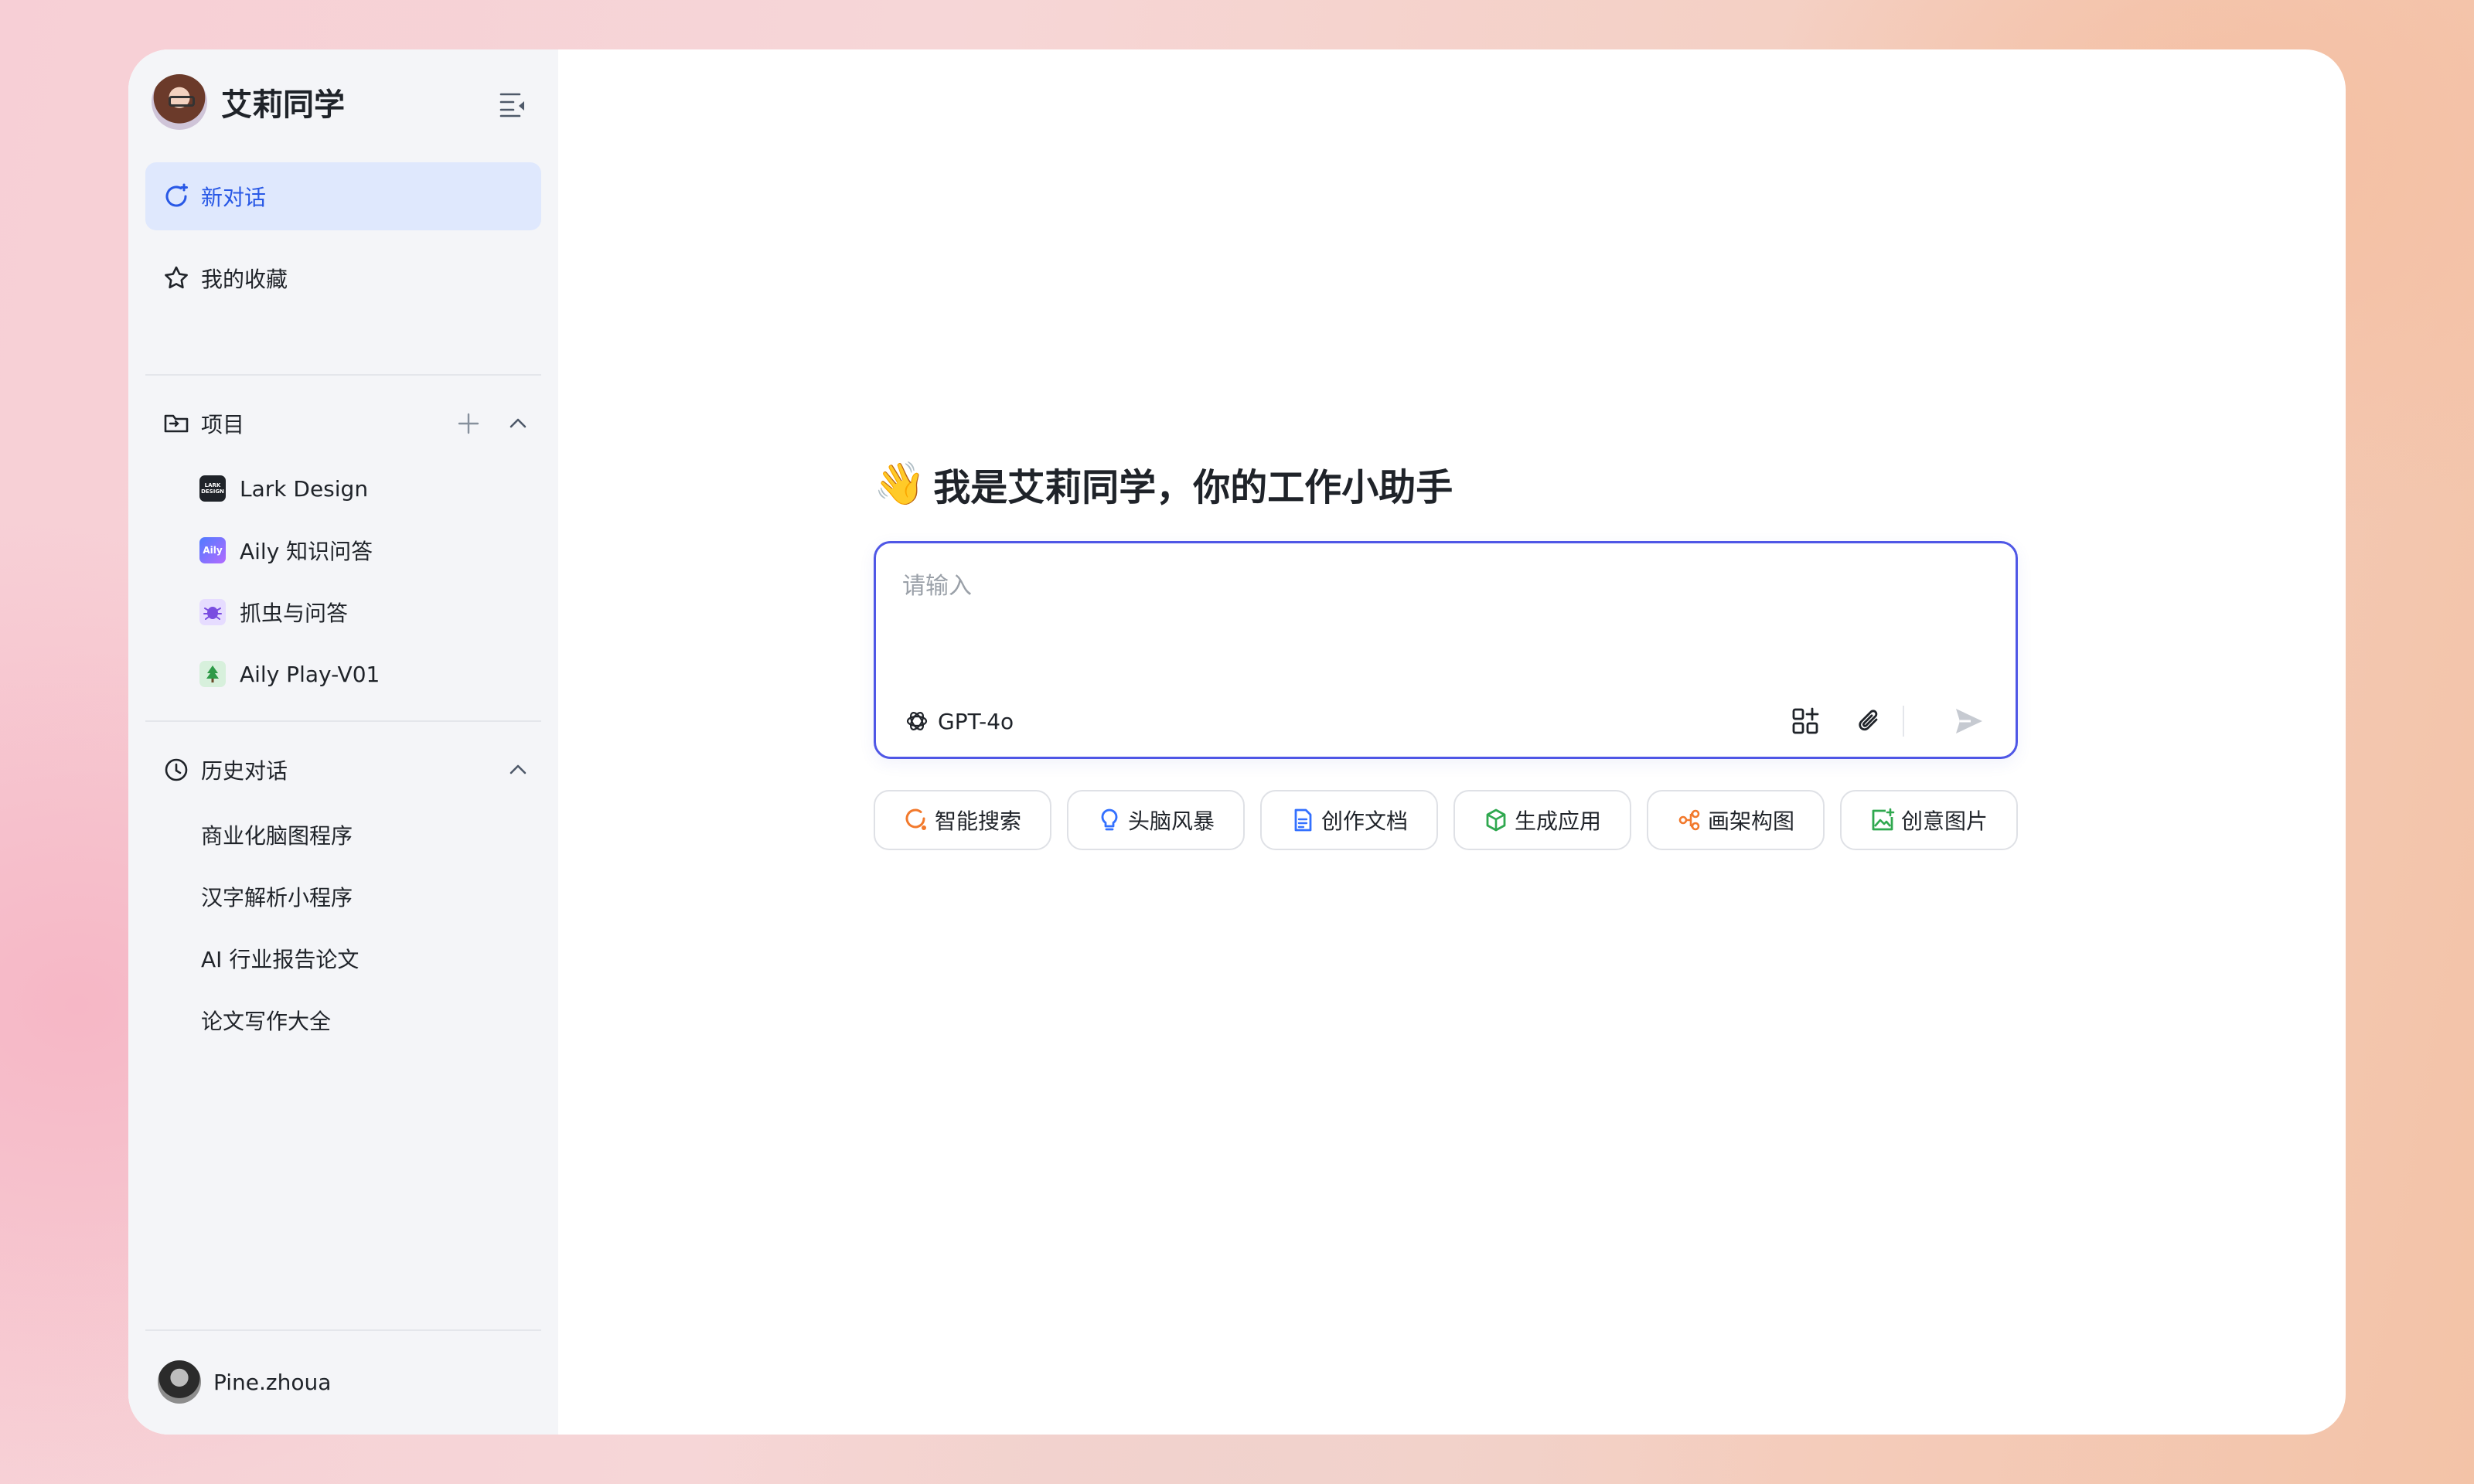 The image size is (2474, 1484). What do you see at coordinates (1193, 487) in the screenshot?
I see `greeting-text: 我是艾莉同学，你的工作小助手` at bounding box center [1193, 487].